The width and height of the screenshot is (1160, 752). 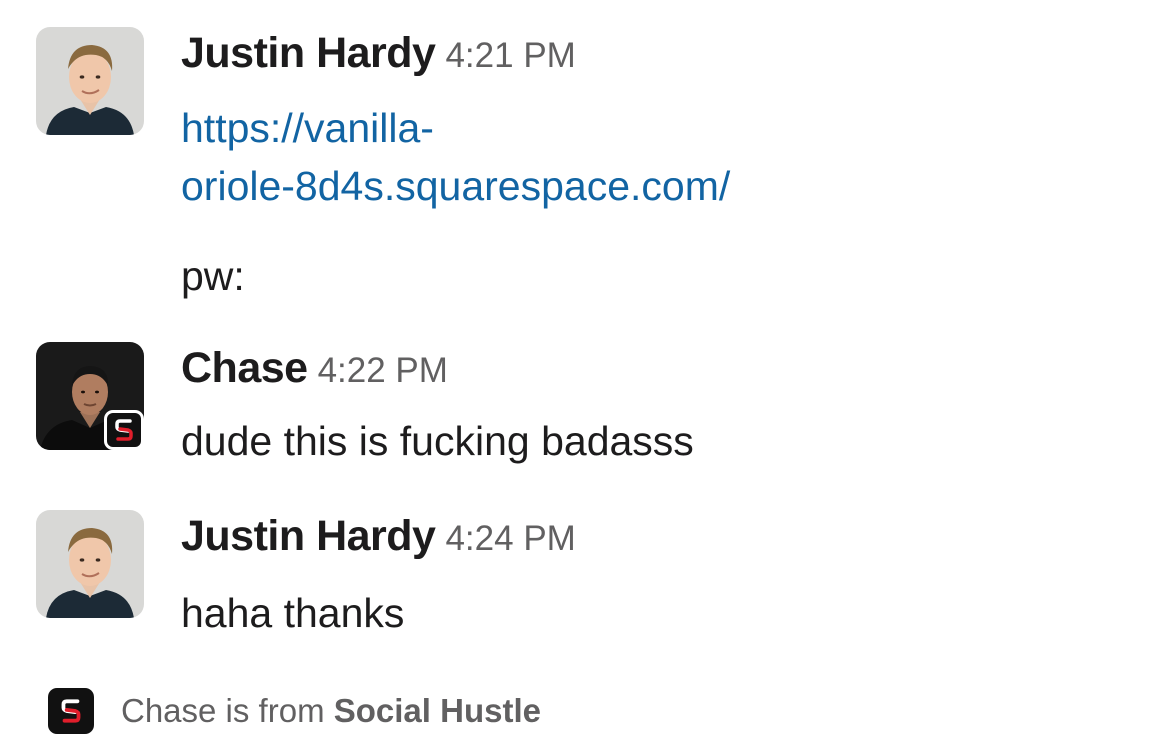 I want to click on message-text: dude this is fucking badasss, so click(x=437, y=441).